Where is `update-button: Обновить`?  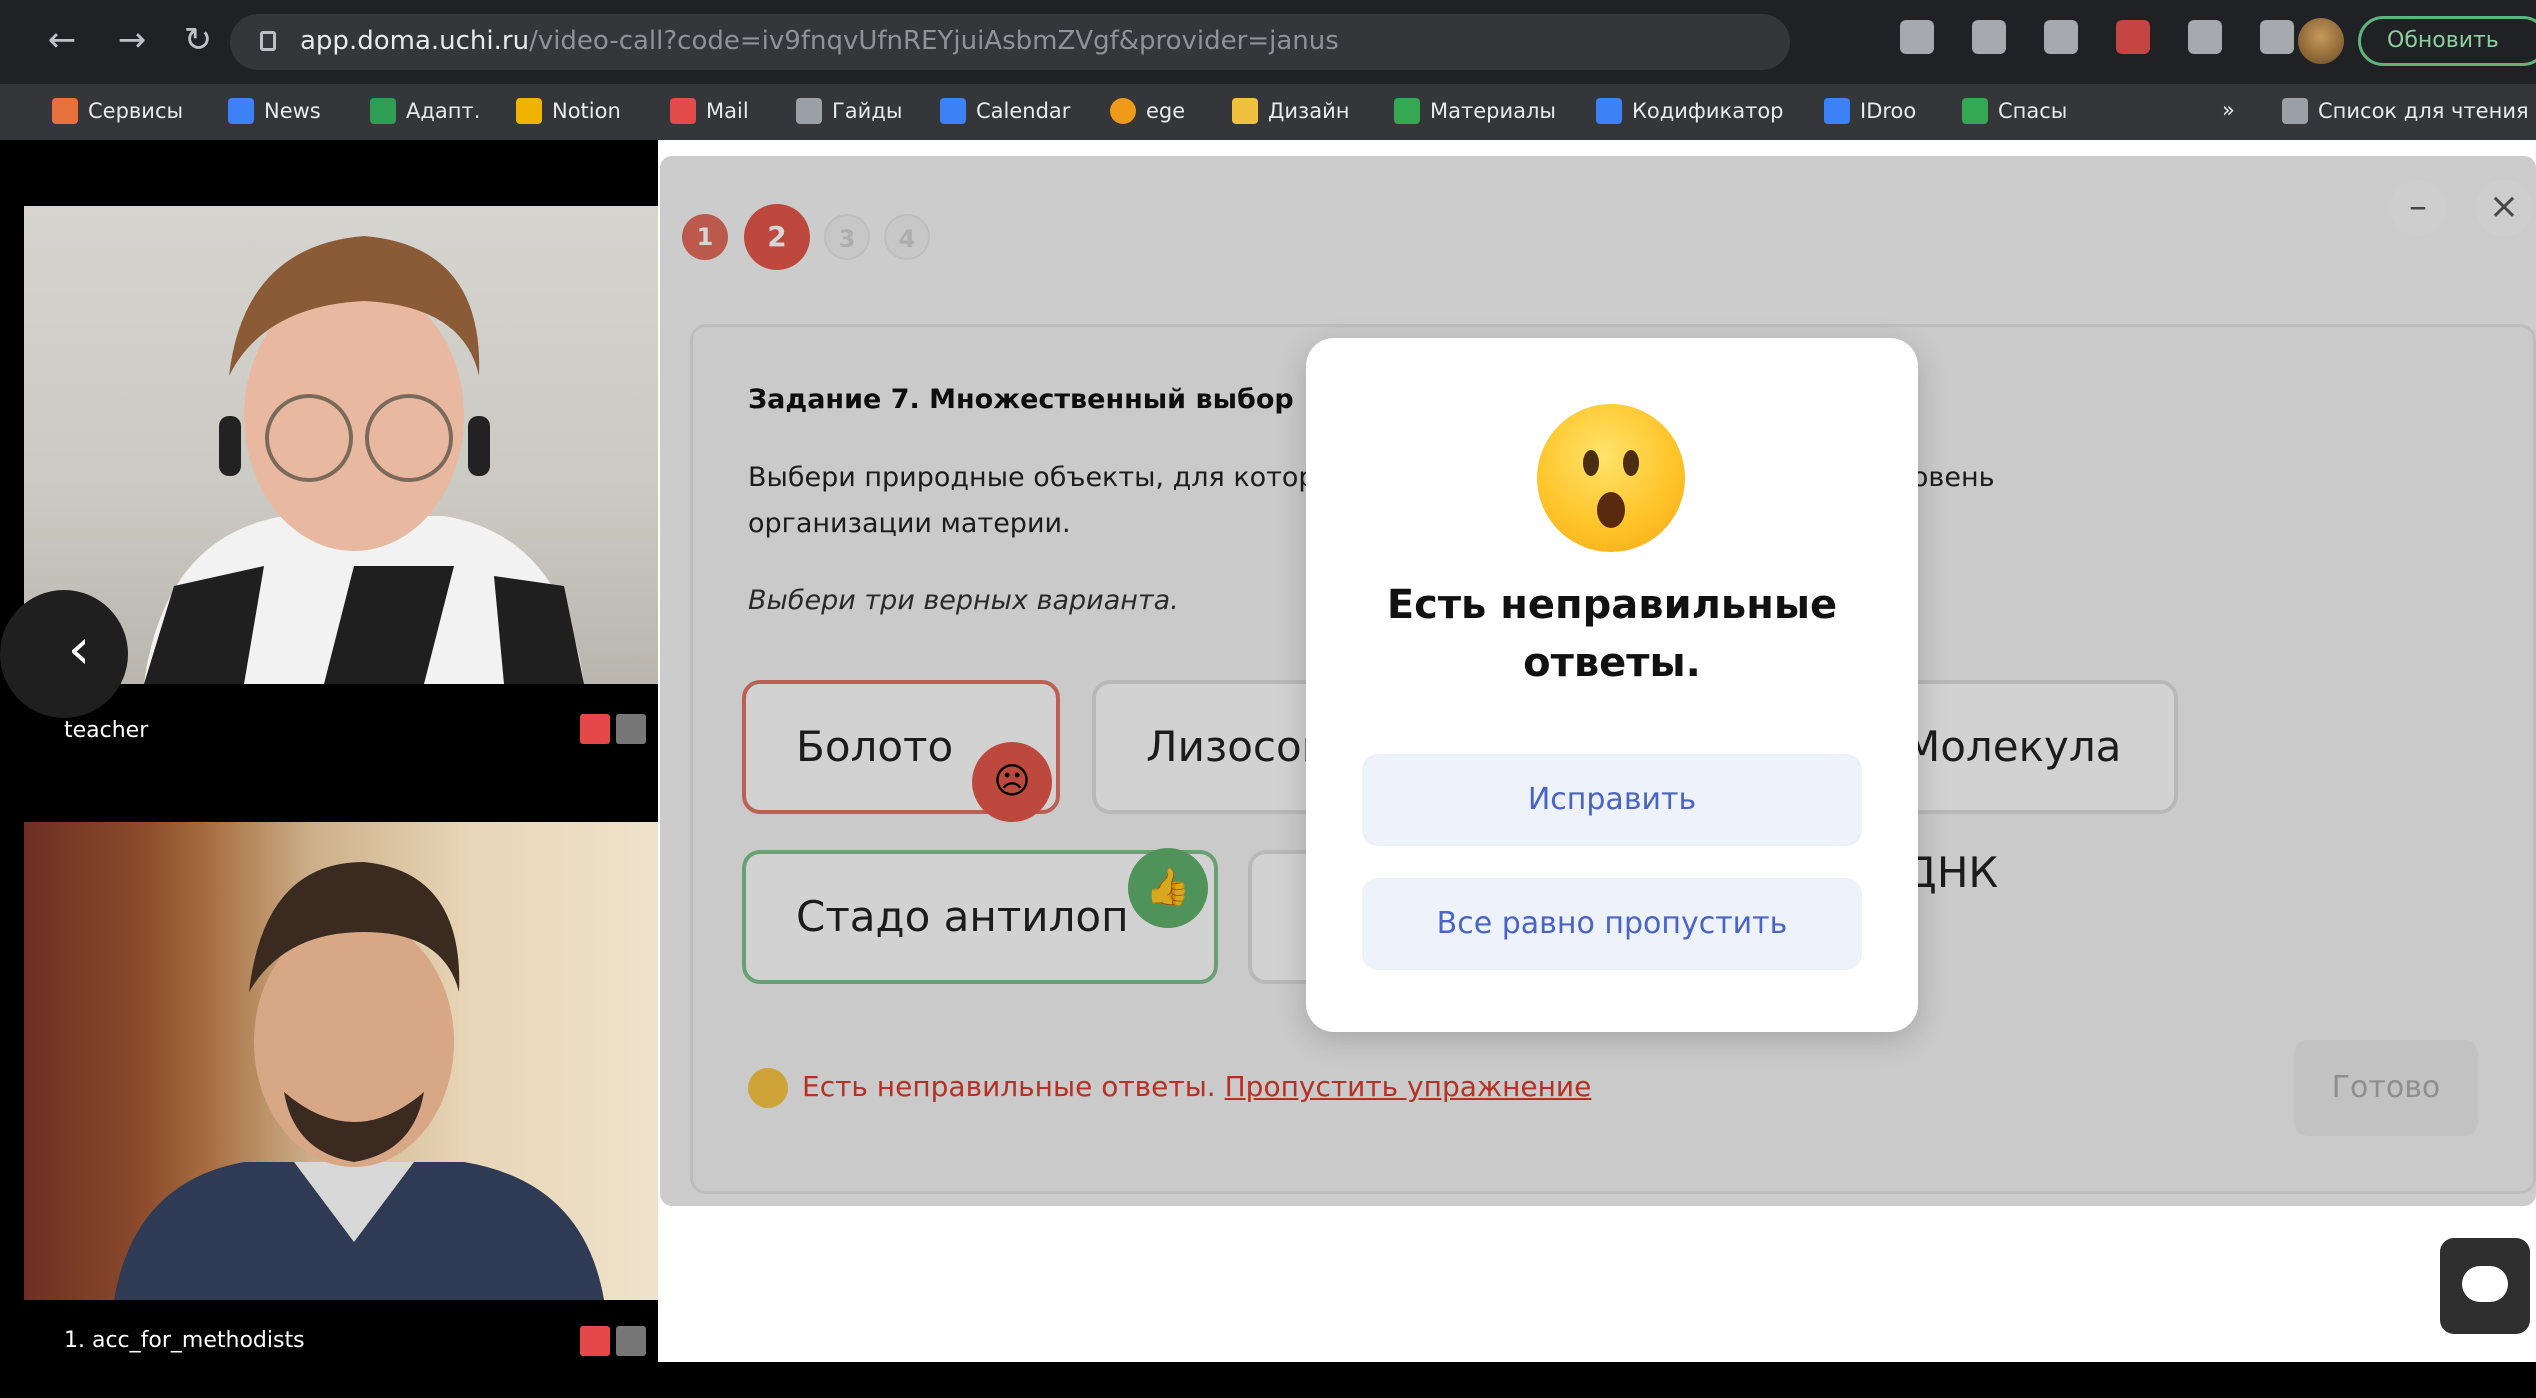
update-button: Обновить is located at coordinates (2447, 41).